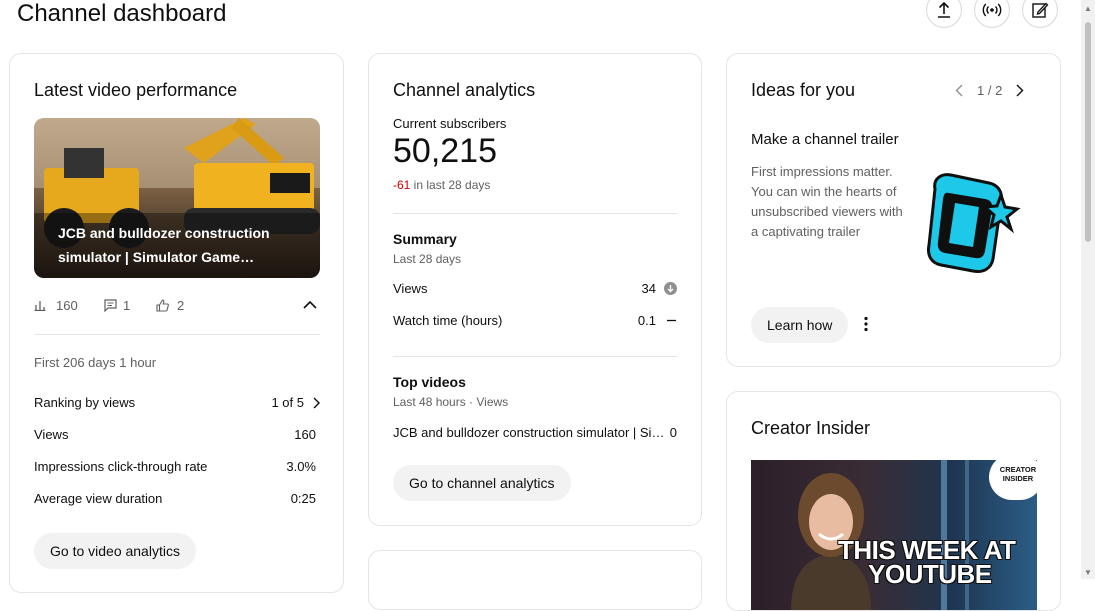 The height and width of the screenshot is (611, 1095). Describe the element at coordinates (445, 151) in the screenshot. I see `subscribers-count: 50,215` at that location.